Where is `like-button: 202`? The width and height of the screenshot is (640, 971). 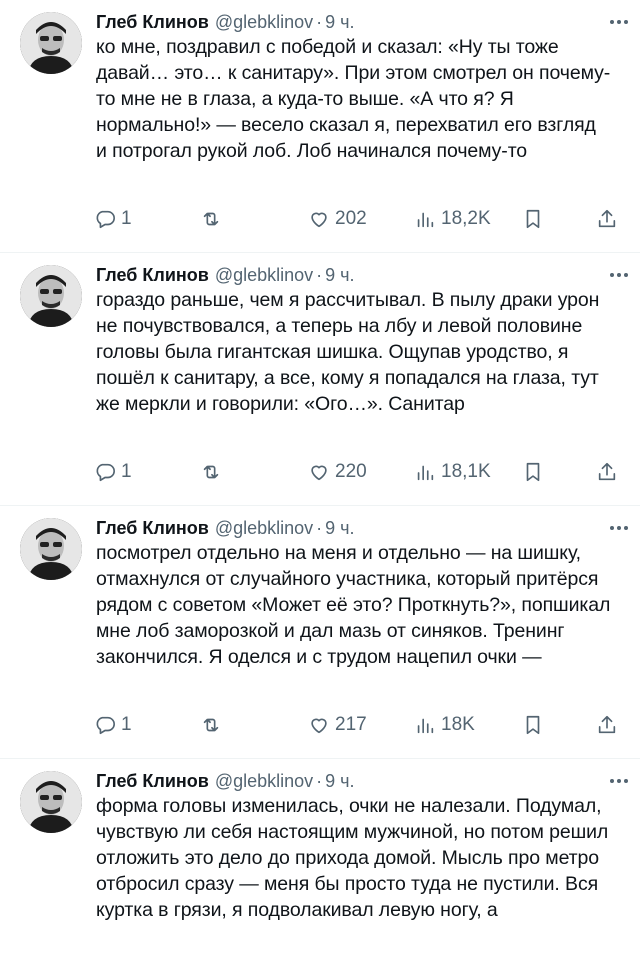
like-button: 202 is located at coordinates (337, 219).